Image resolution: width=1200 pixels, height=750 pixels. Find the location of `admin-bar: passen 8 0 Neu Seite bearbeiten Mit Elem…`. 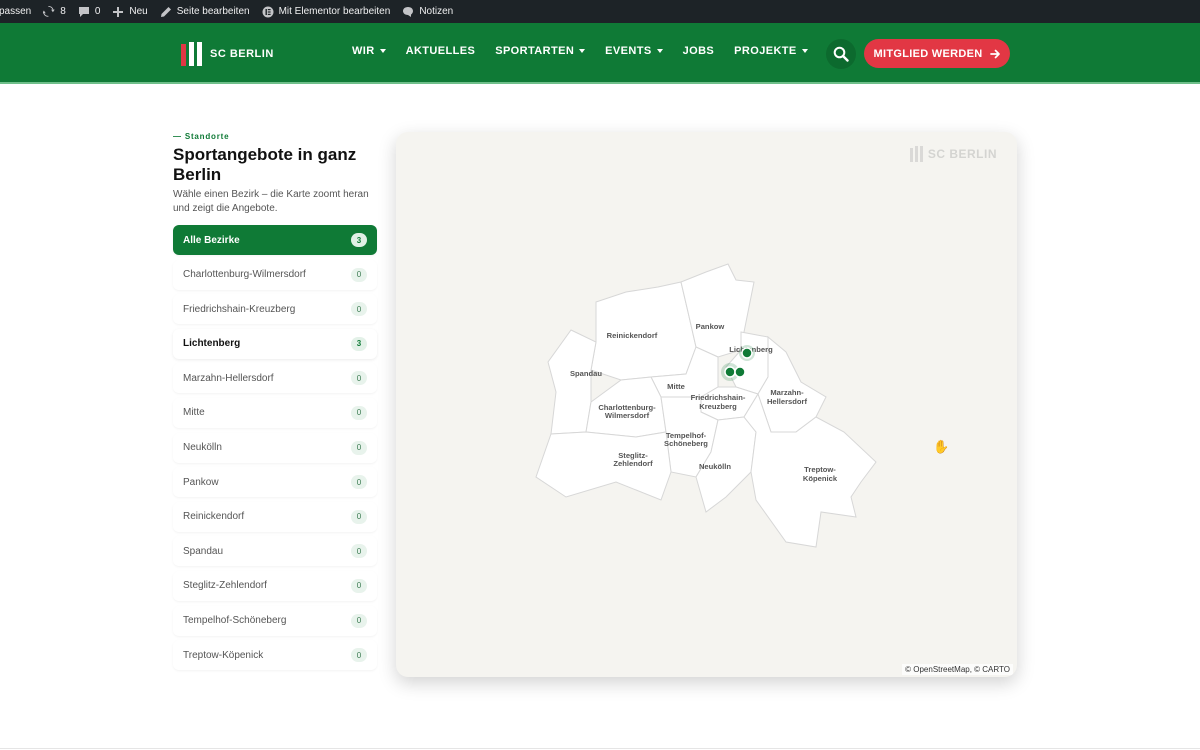

admin-bar: passen 8 0 Neu Seite bearbeiten Mit Elem… is located at coordinates (600, 11).